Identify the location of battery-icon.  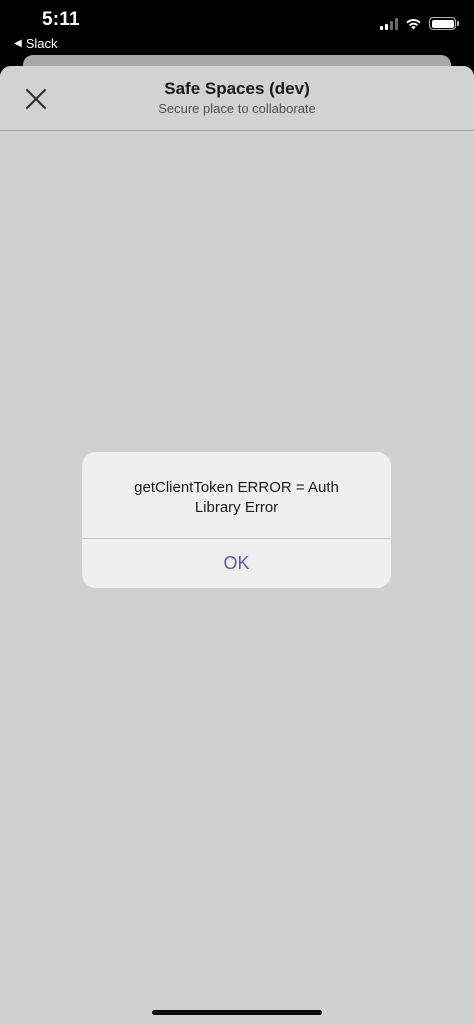
(444, 23).